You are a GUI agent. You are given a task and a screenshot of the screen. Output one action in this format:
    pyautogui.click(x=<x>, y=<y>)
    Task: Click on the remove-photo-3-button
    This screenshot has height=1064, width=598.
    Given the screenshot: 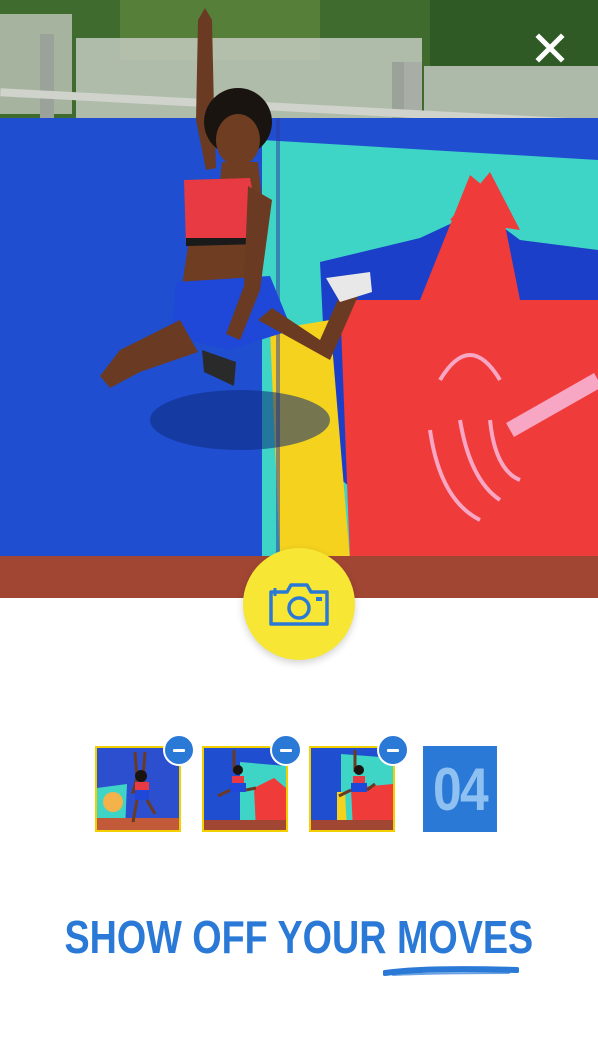 What is the action you would take?
    pyautogui.click(x=393, y=750)
    